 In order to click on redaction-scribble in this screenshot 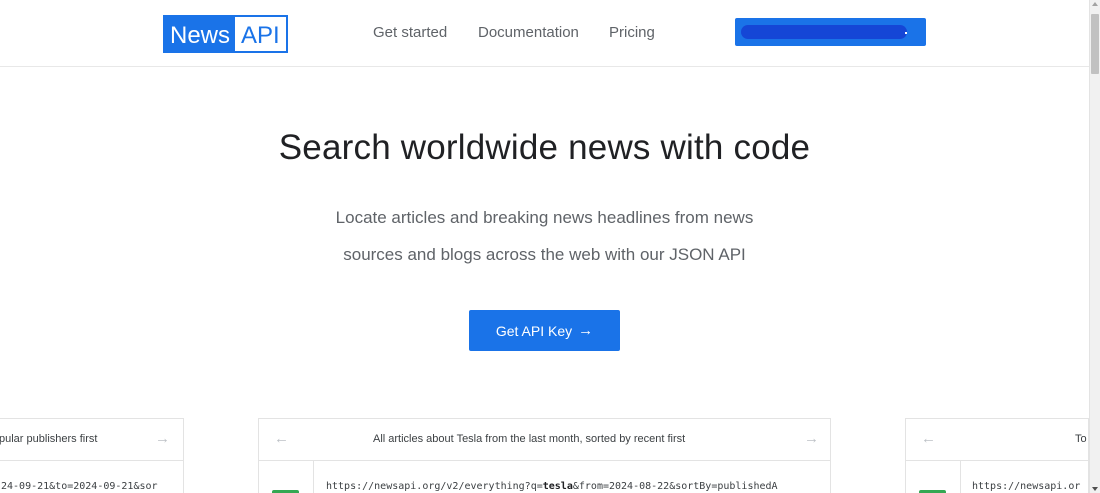, I will do `click(824, 32)`.